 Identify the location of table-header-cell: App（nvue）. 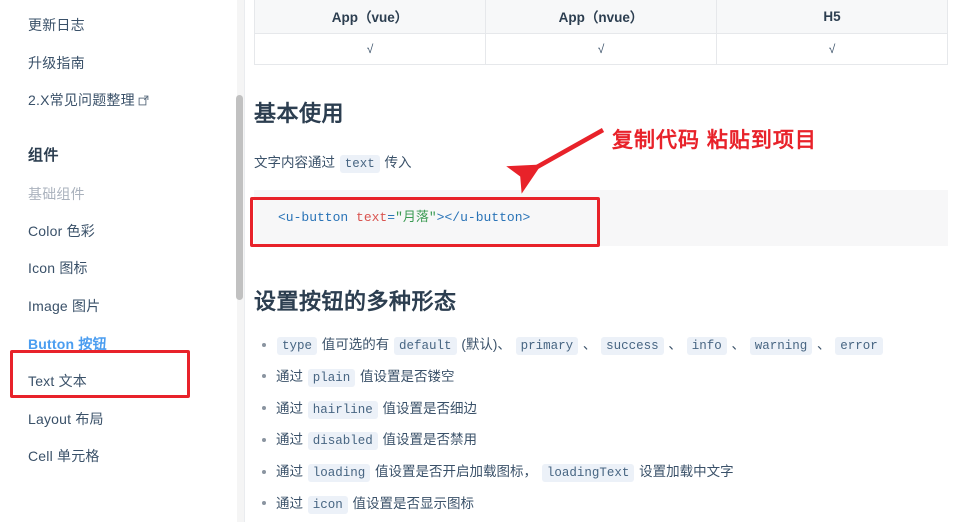
(601, 17).